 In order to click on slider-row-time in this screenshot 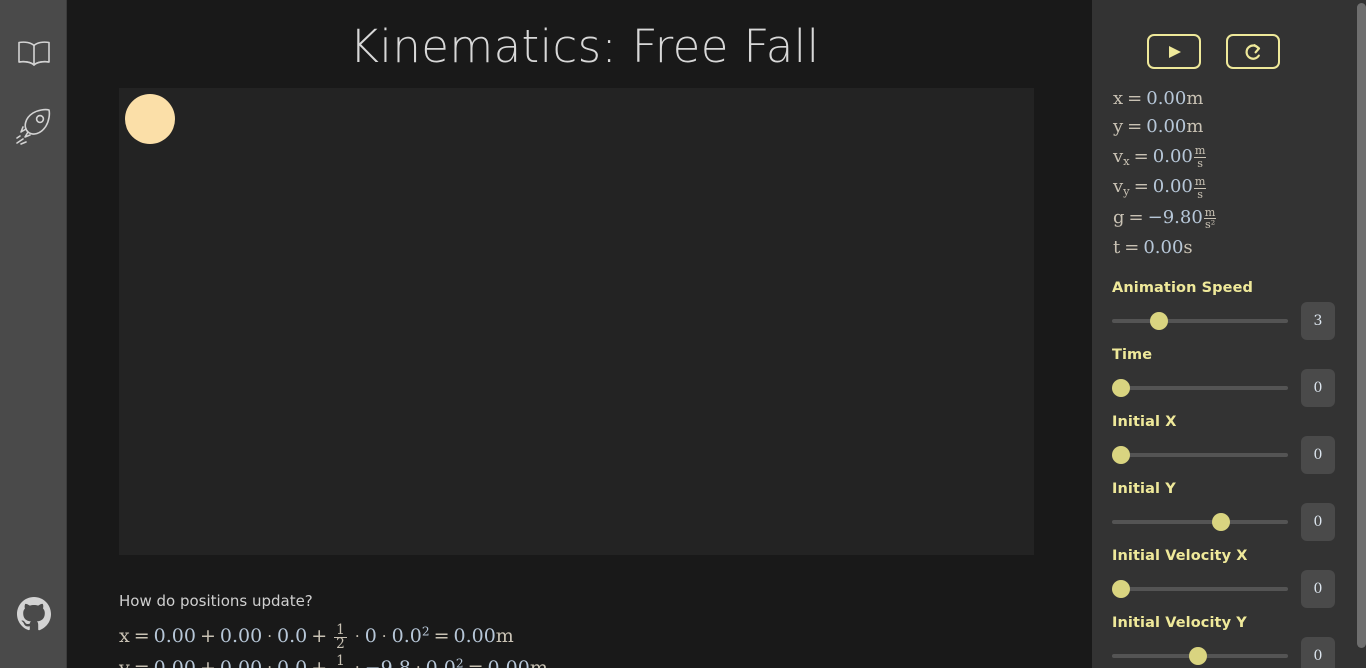, I will do `click(1239, 388)`.